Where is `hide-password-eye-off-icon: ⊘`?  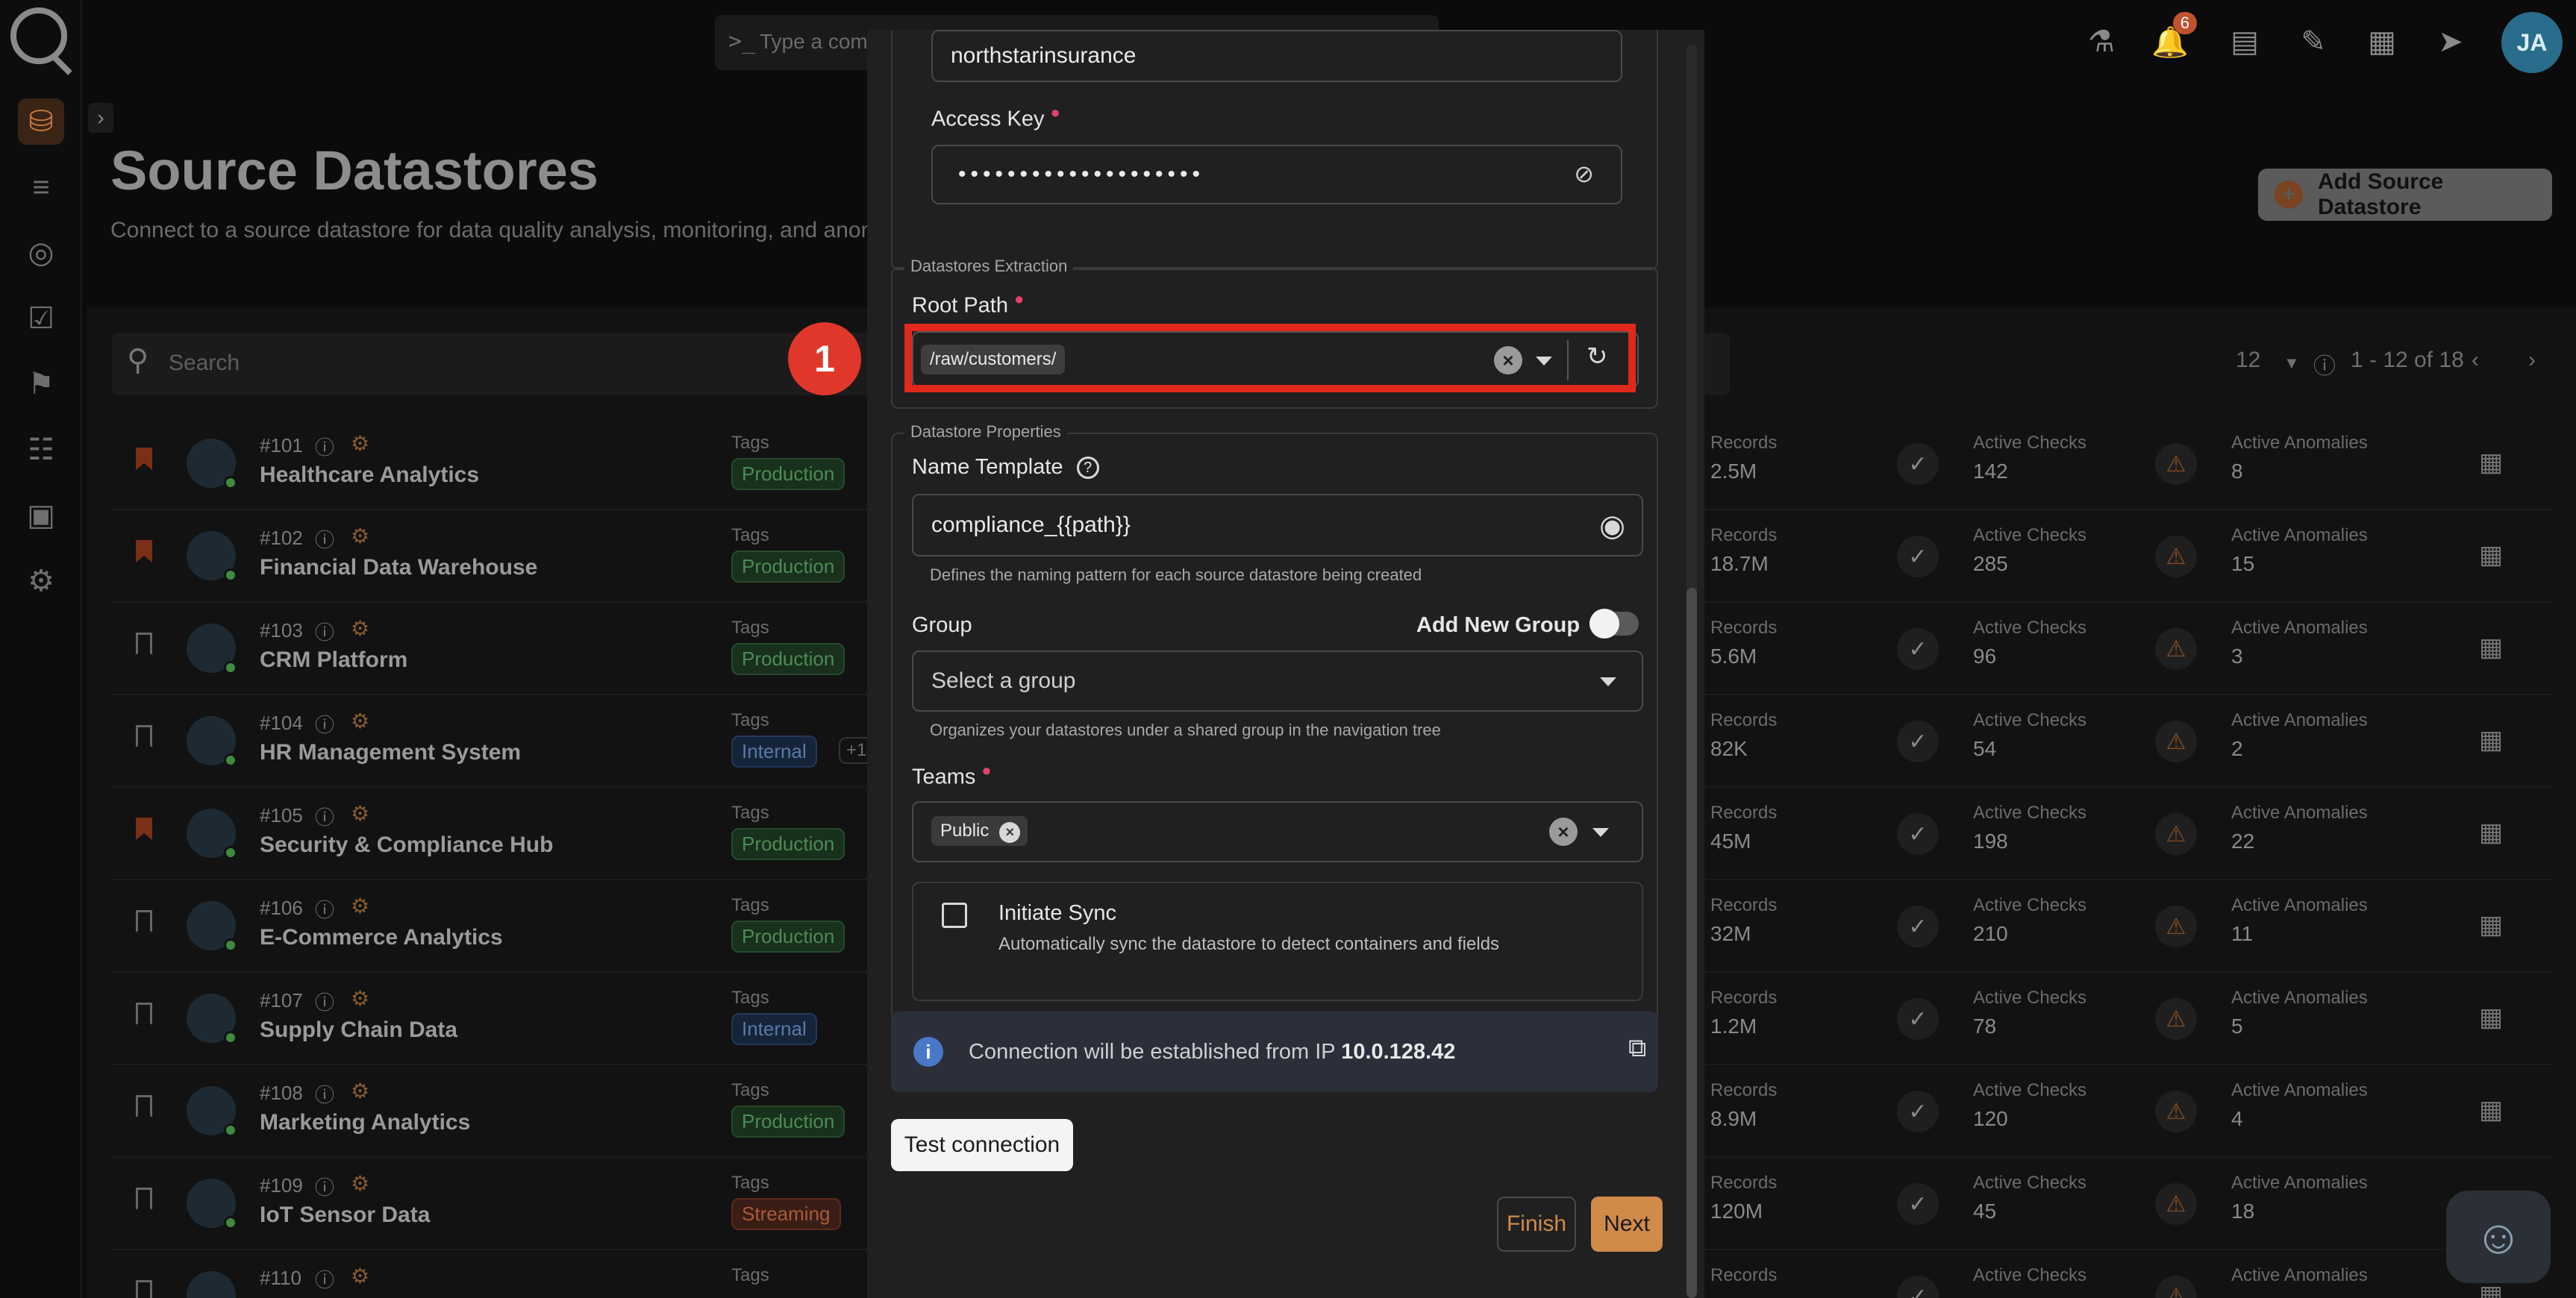 hide-password-eye-off-icon: ⊘ is located at coordinates (1584, 174).